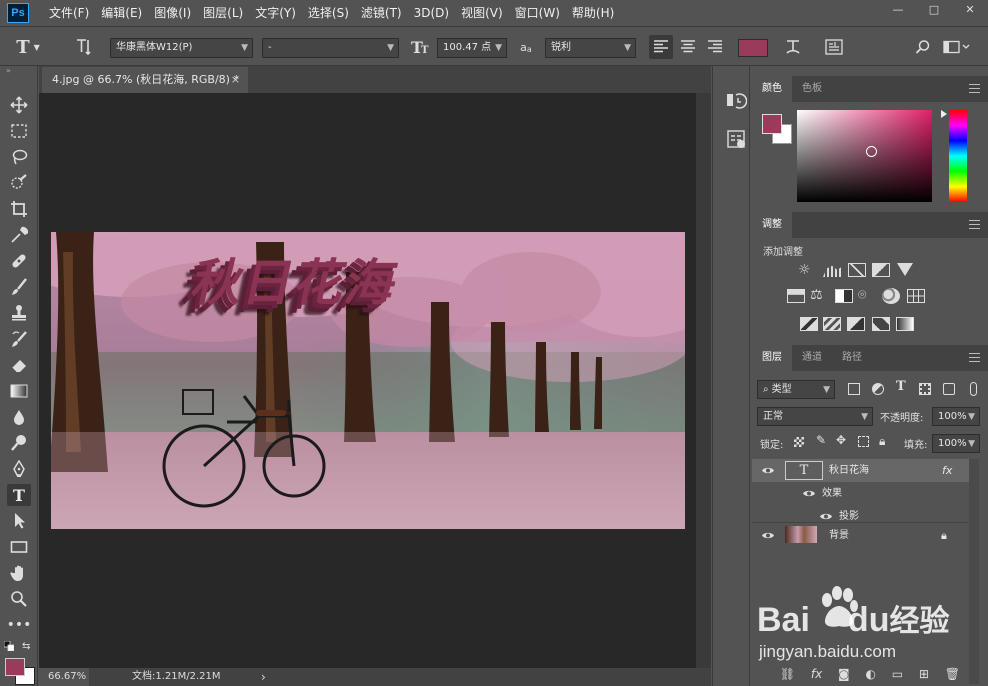  What do you see at coordinates (816, 295) in the screenshot?
I see `color-balance-icon: ⚖` at bounding box center [816, 295].